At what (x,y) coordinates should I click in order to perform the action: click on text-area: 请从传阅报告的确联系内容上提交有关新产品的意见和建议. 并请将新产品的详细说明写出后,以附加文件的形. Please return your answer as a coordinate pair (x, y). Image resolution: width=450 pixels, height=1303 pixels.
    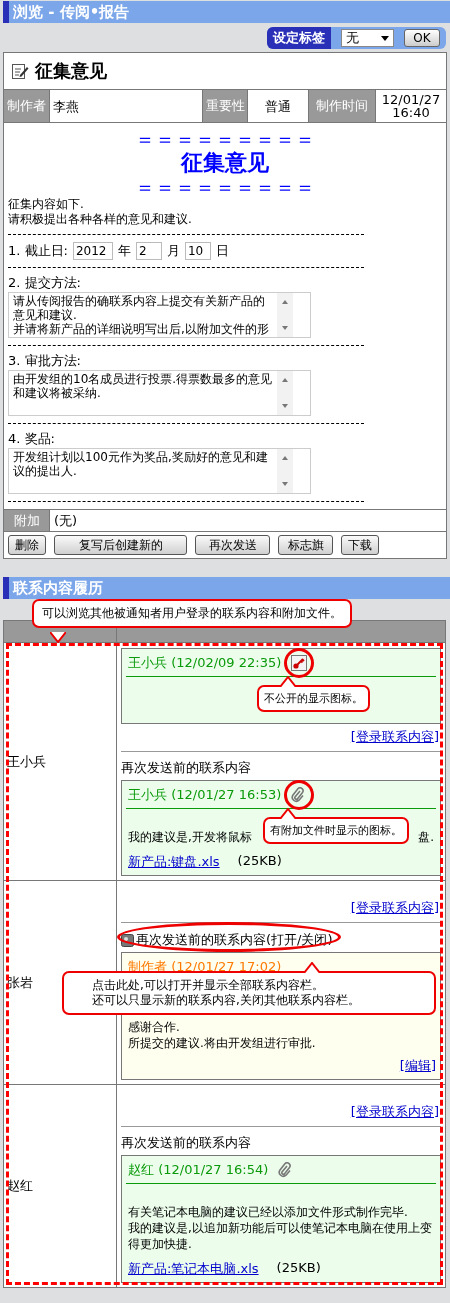
    Looking at the image, I should click on (159, 315).